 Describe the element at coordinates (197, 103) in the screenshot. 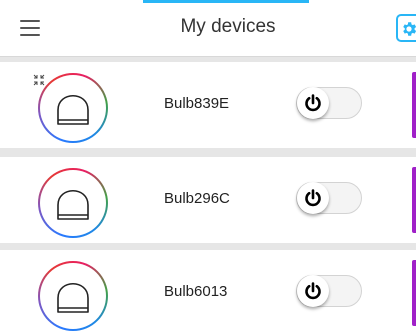

I see `device-name: Bulb839E` at that location.